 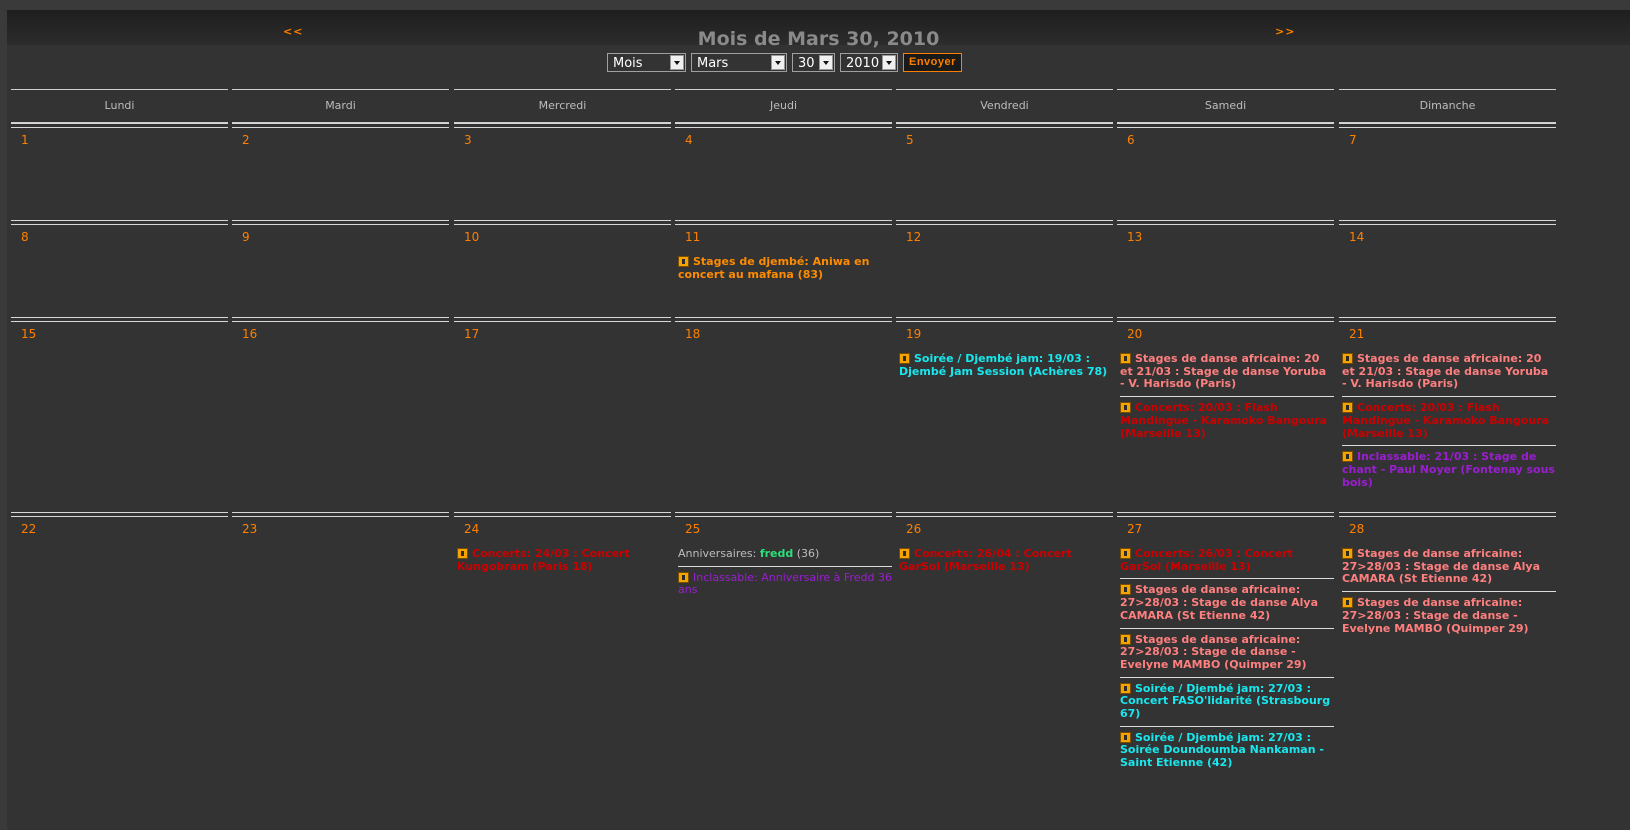 What do you see at coordinates (913, 237) in the screenshot?
I see `day-number: 12` at bounding box center [913, 237].